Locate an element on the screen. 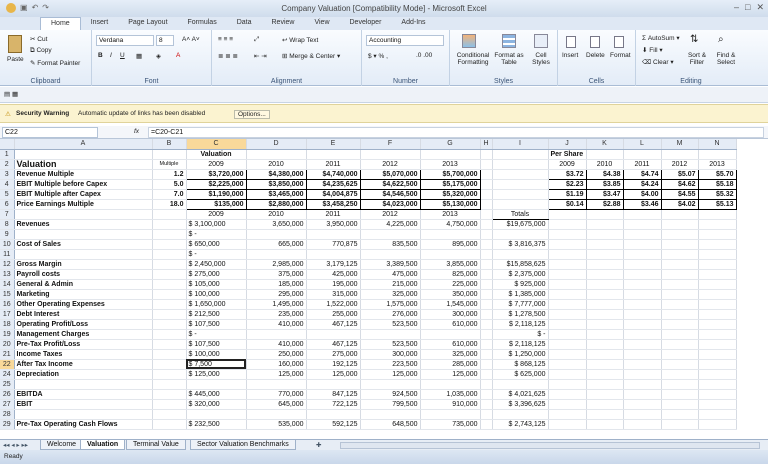  cell: $ 2,118,125 is located at coordinates (520, 324).